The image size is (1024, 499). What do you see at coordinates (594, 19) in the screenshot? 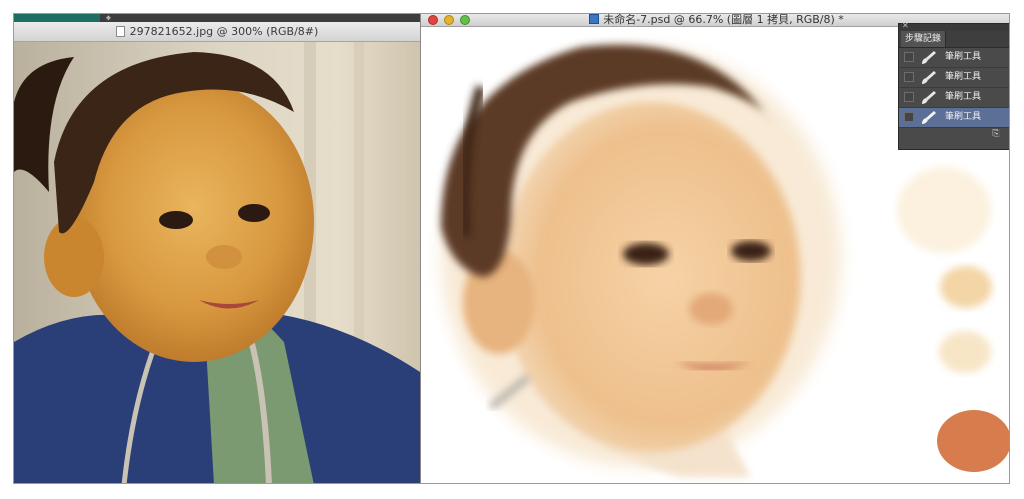
I see `psd-file-icon` at bounding box center [594, 19].